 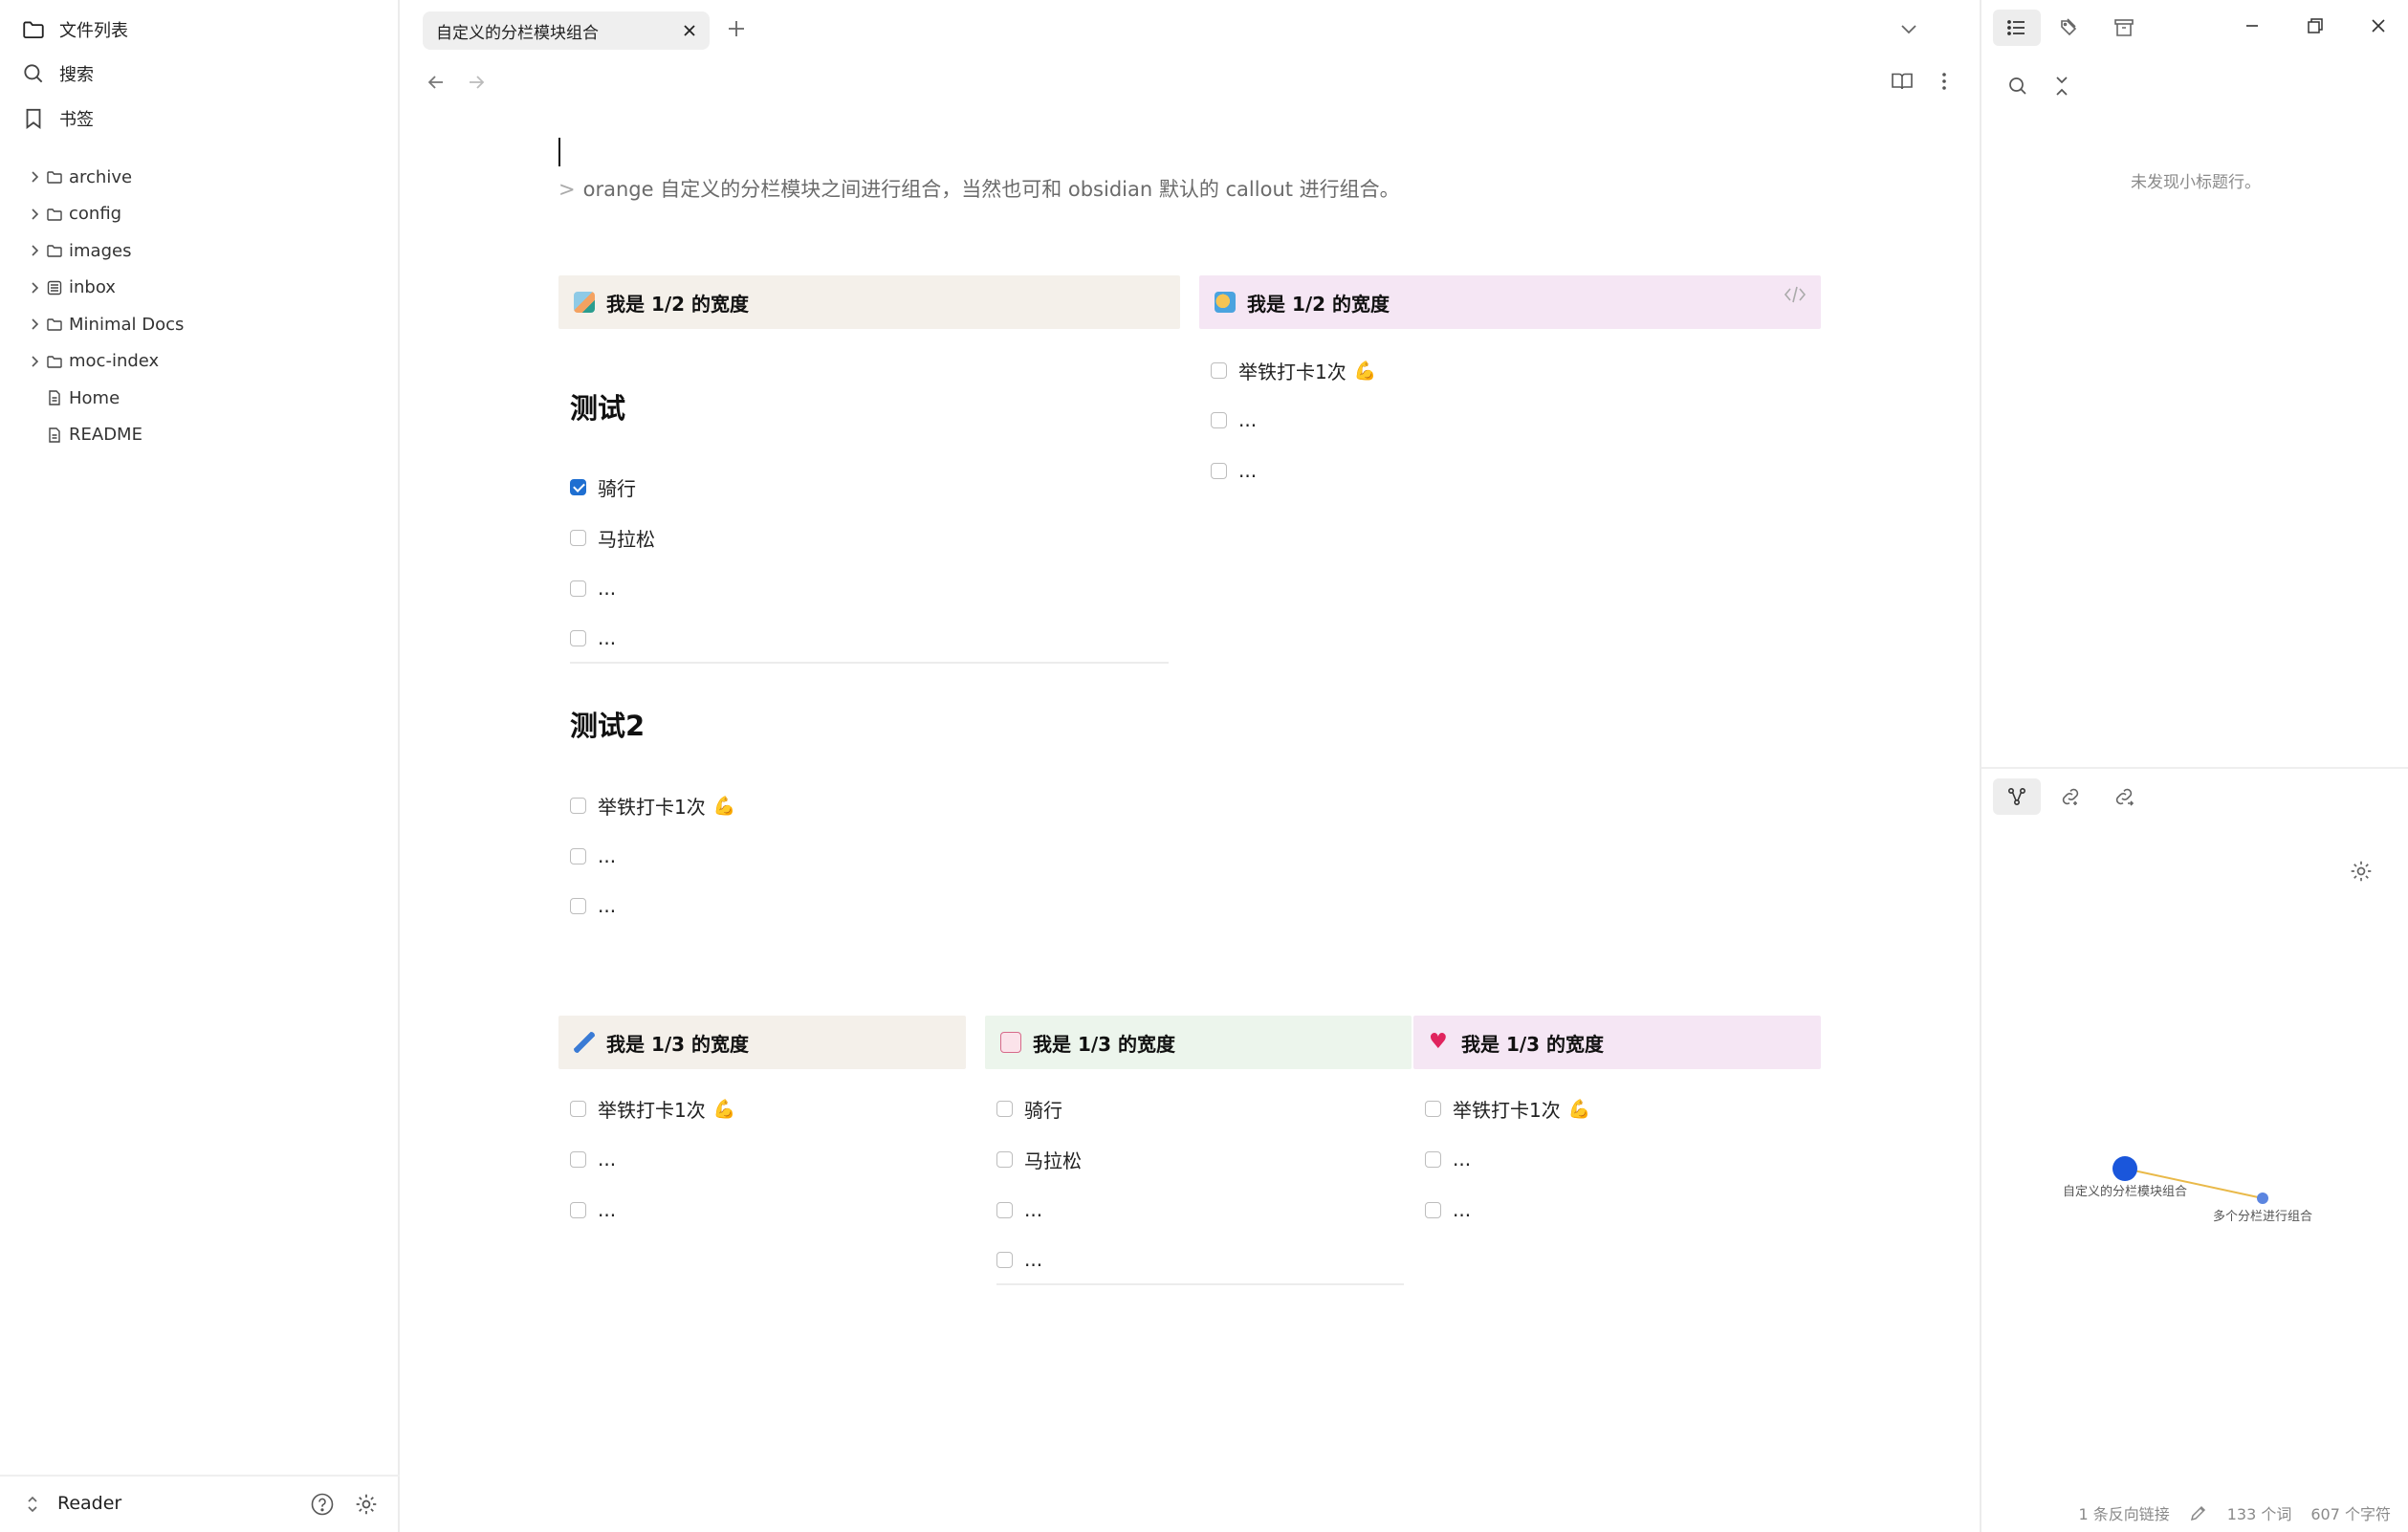 What do you see at coordinates (2070, 28) in the screenshot?
I see `tags-tab` at bounding box center [2070, 28].